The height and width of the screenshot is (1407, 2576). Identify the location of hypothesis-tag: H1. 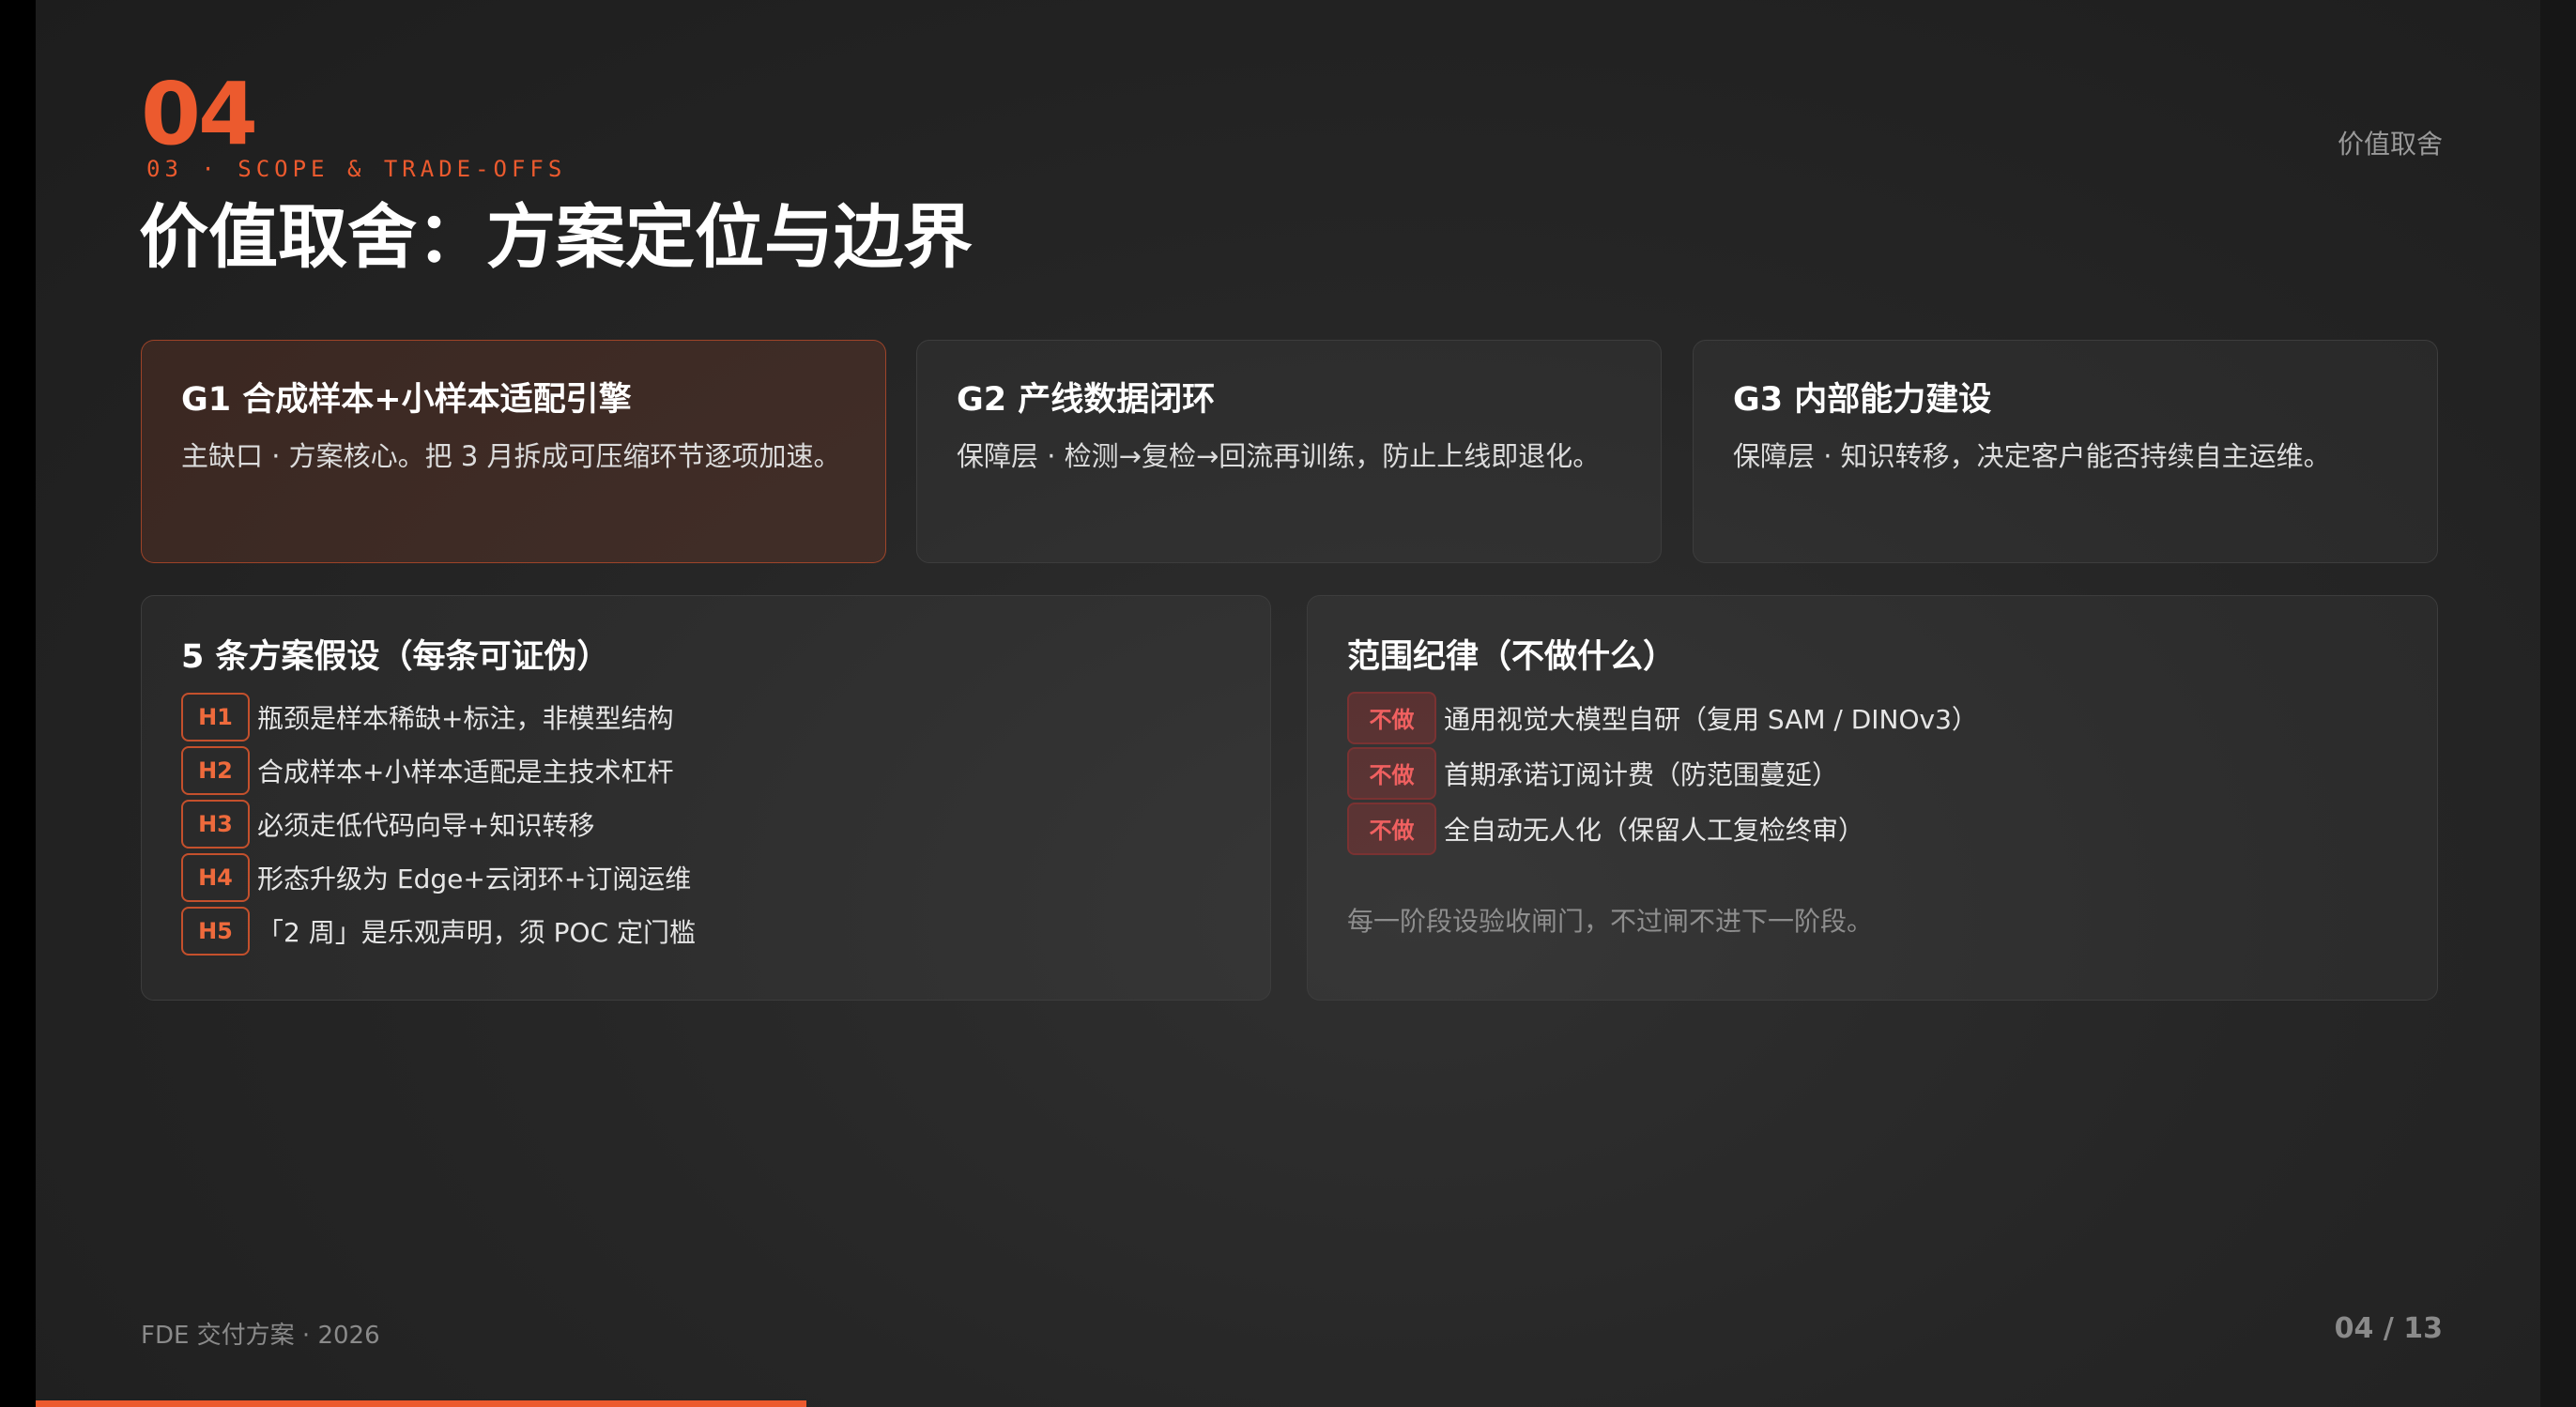
(216, 717).